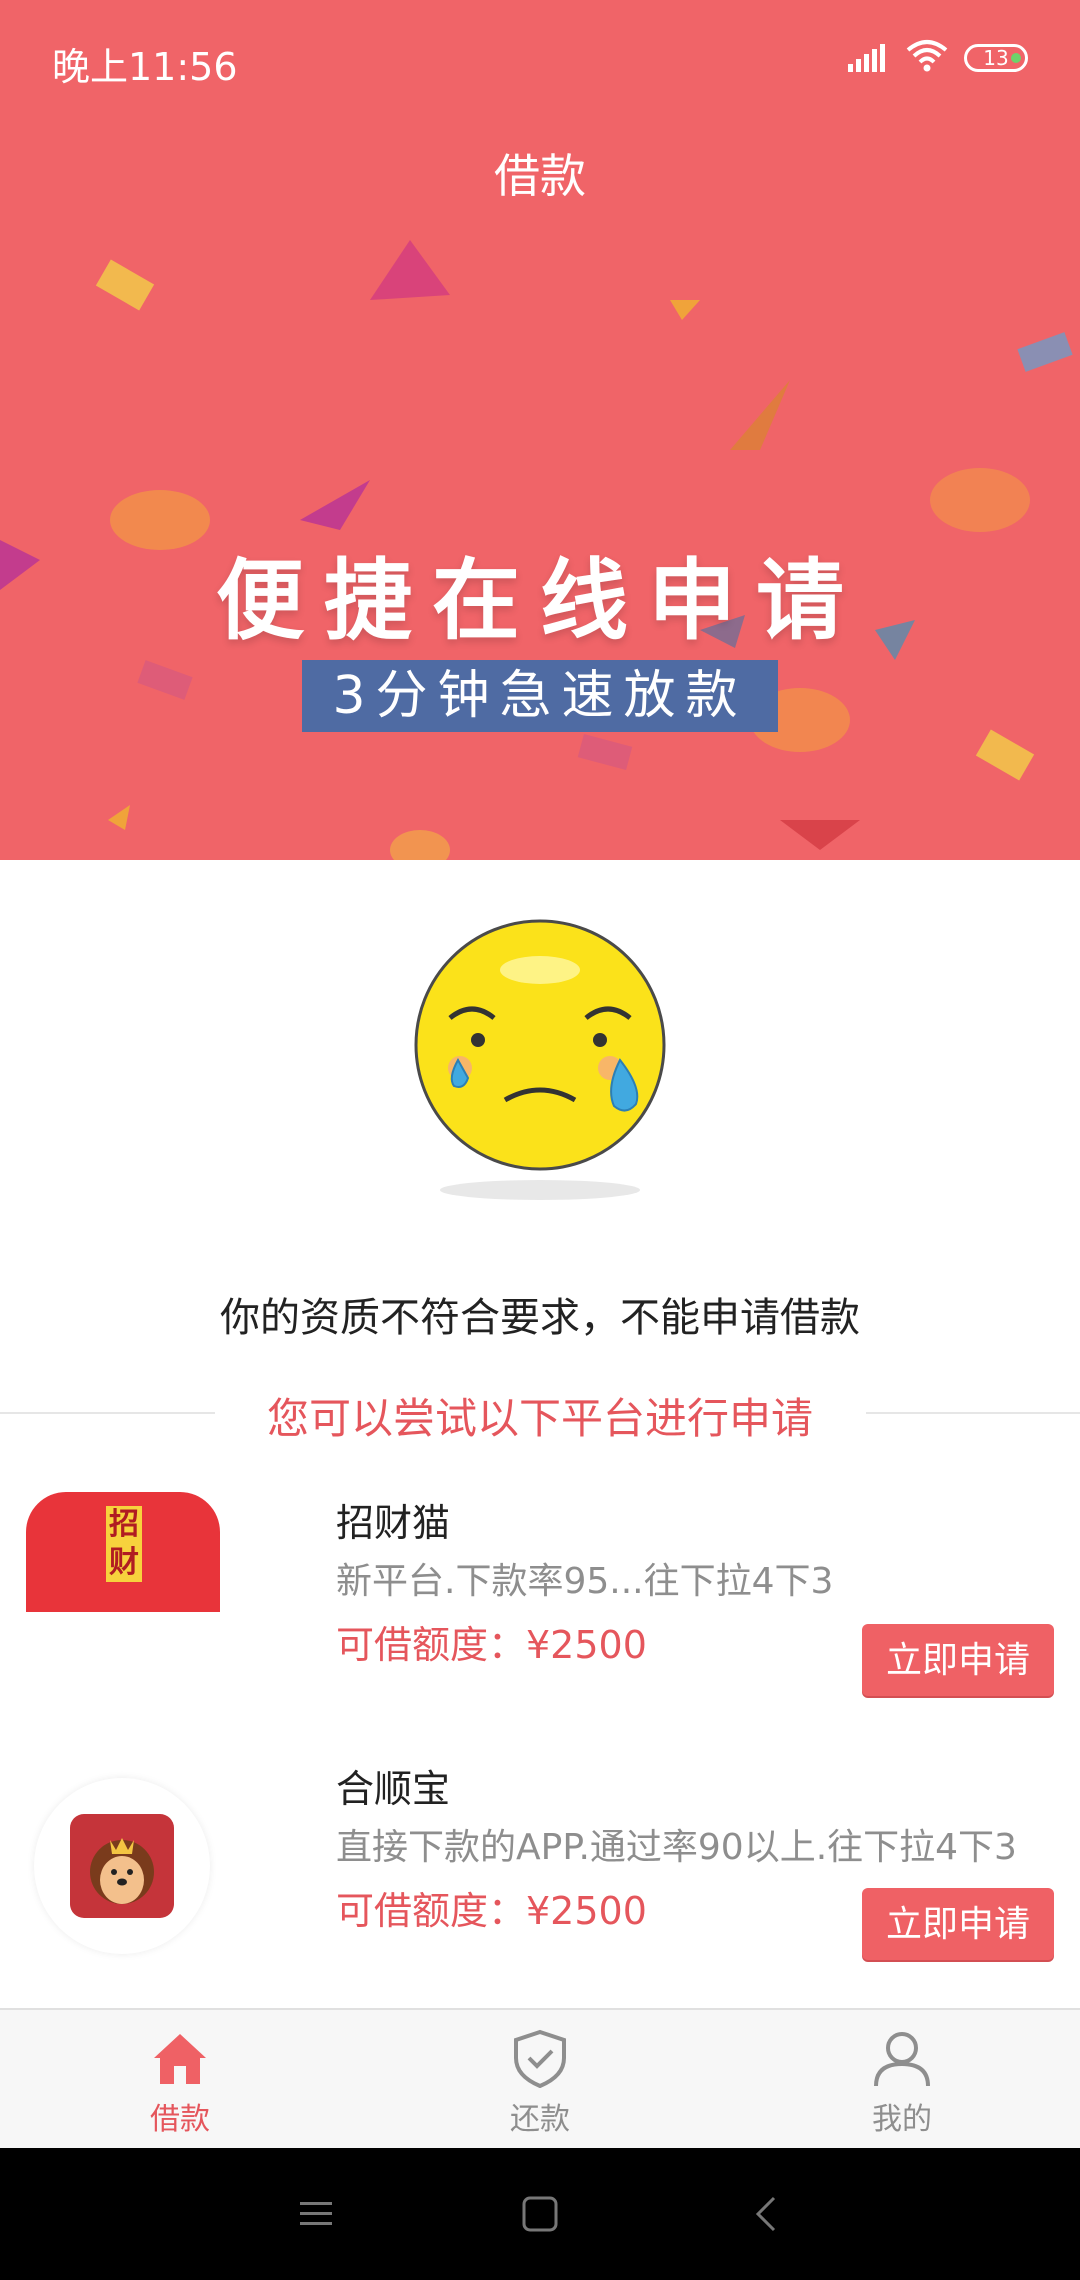  I want to click on back-icon, so click(767, 2214).